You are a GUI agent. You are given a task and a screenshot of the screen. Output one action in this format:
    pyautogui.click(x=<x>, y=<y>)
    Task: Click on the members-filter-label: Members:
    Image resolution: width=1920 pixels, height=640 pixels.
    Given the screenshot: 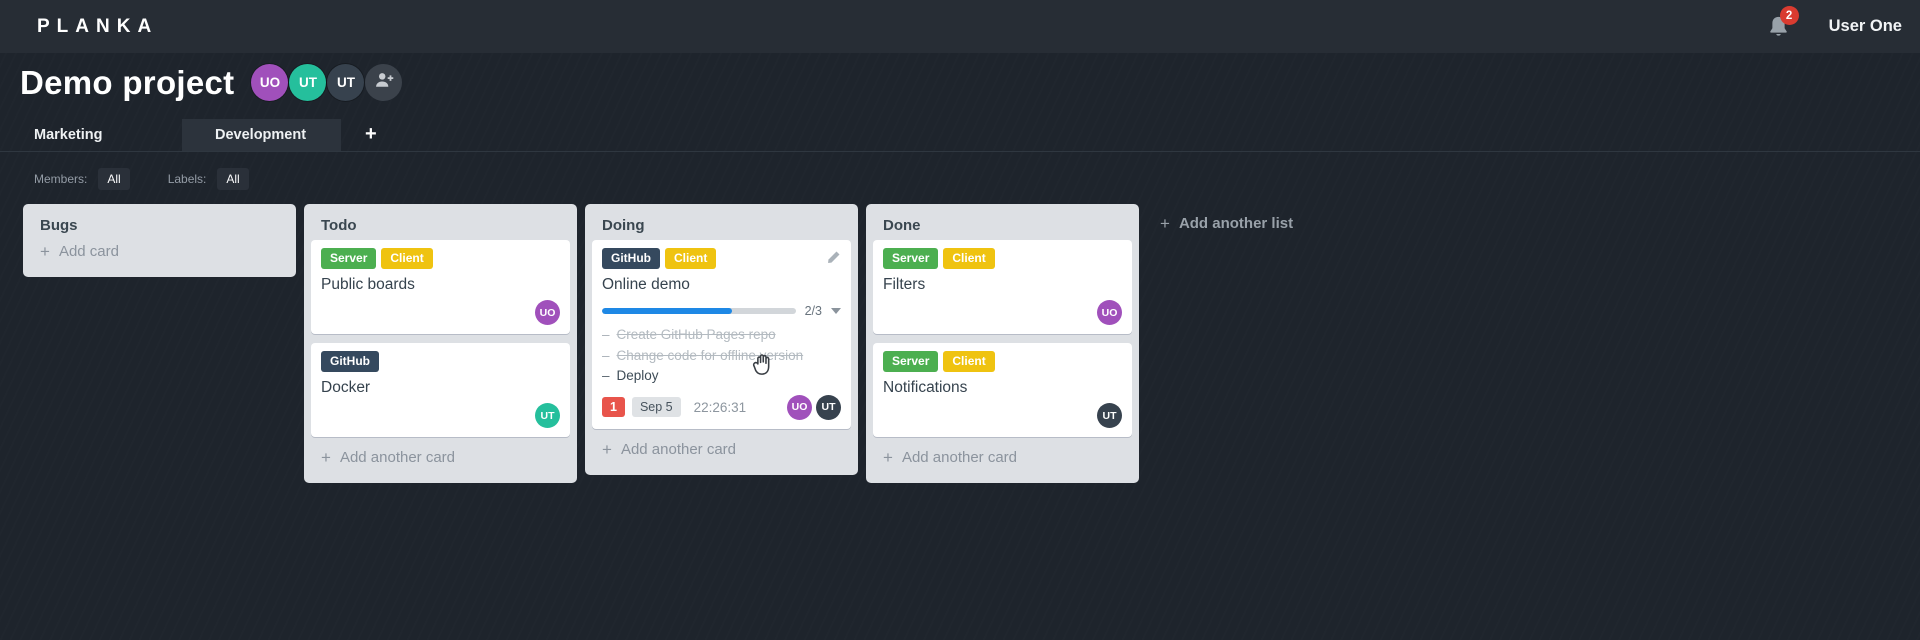 What is the action you would take?
    pyautogui.click(x=61, y=179)
    